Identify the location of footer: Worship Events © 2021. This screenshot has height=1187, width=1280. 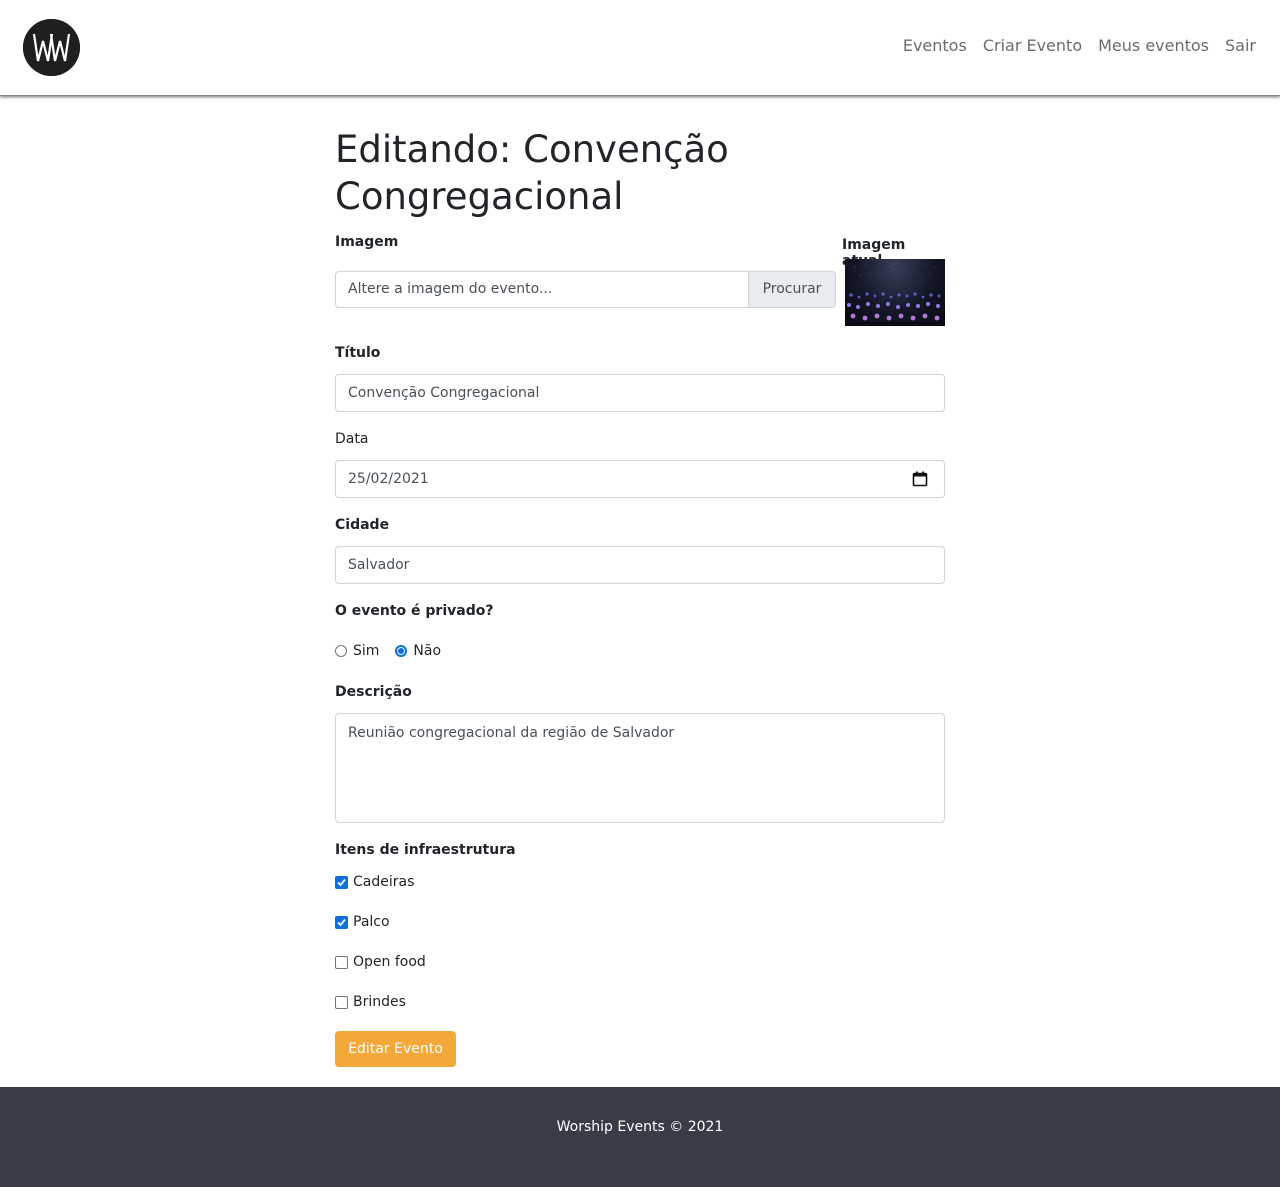
(640, 1137).